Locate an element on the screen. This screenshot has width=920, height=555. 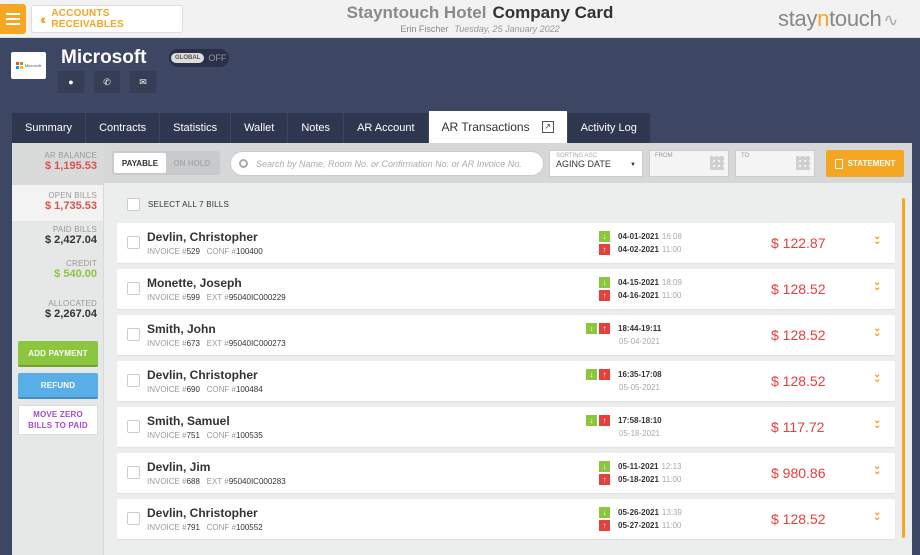
stay-dates: ↓ ↑ 18:44-19:11 05-04-2021 is located at coordinates (647, 335).